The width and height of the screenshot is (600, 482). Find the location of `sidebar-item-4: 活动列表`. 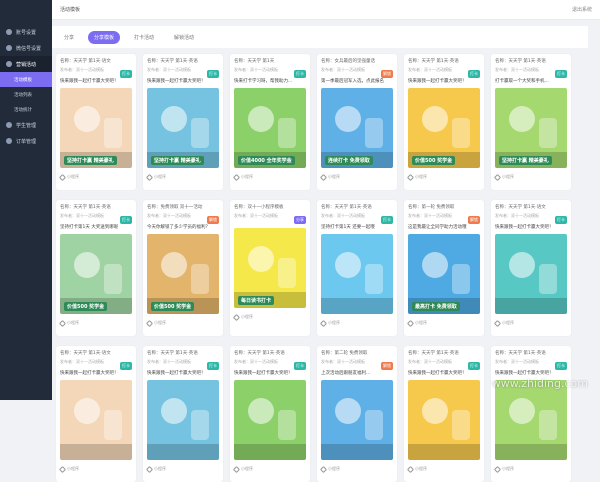

sidebar-item-4: 活动列表 is located at coordinates (26, 94).